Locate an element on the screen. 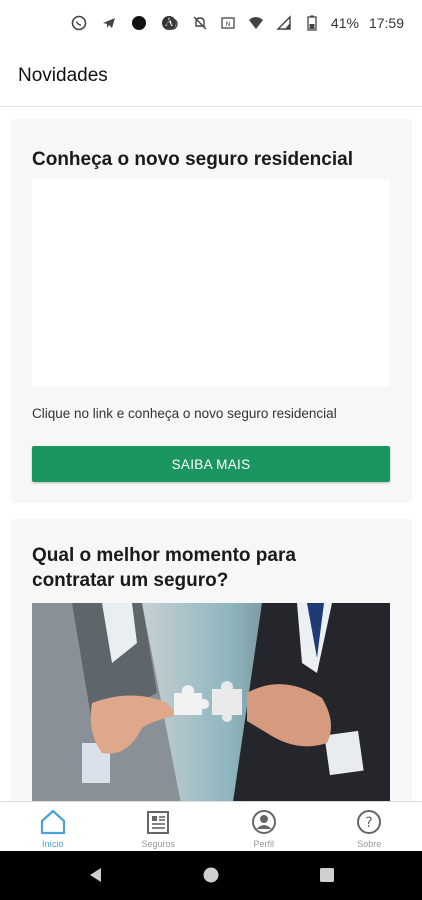  nav-item-inicio: Início is located at coordinates (53, 827).